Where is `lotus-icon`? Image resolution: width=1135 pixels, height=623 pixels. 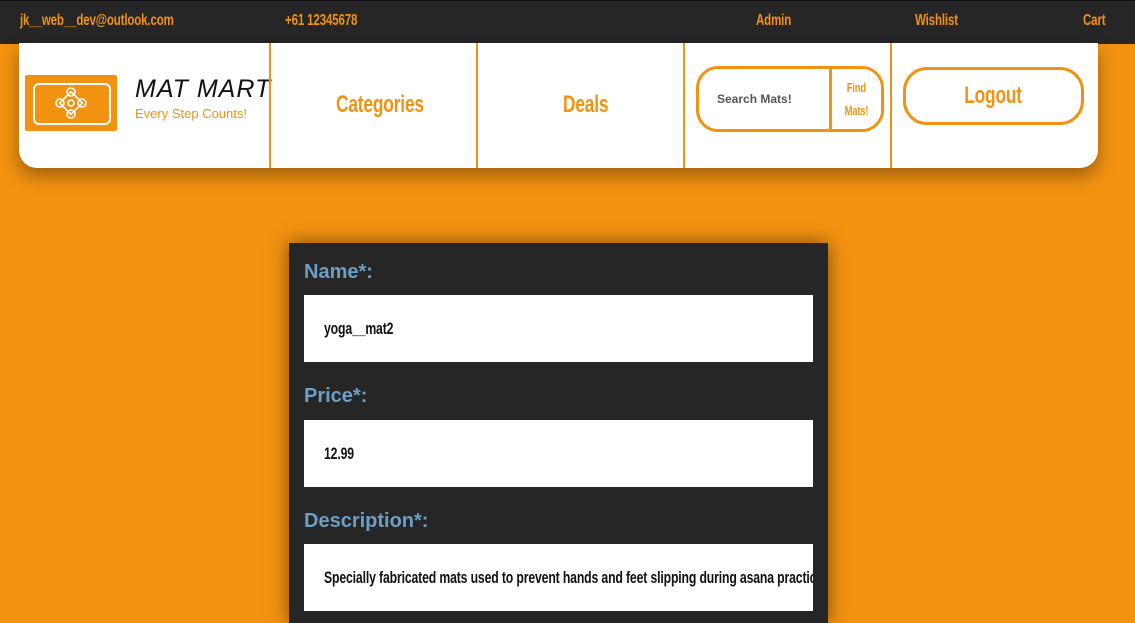
lotus-icon is located at coordinates (71, 103).